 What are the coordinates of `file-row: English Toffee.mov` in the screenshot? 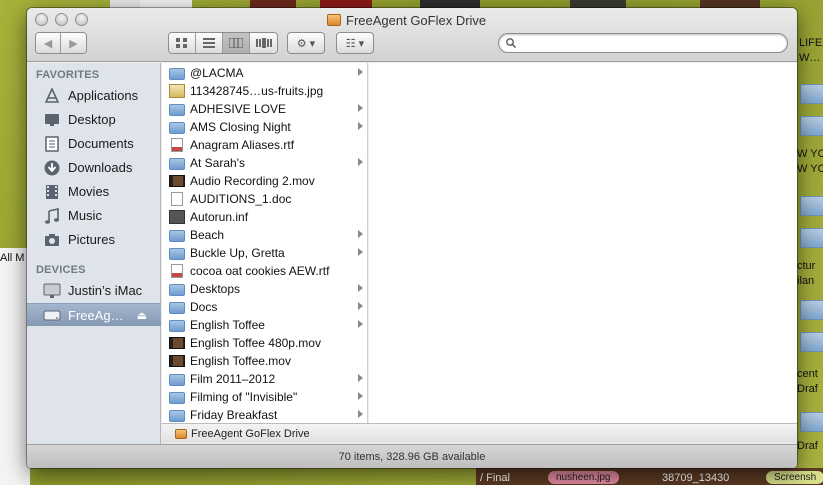 It's located at (264, 361).